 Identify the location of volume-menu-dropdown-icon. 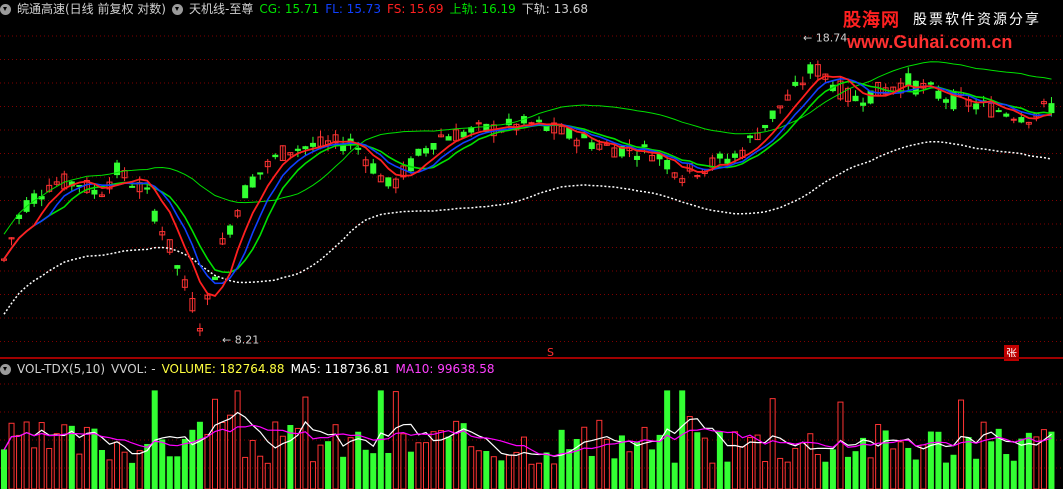
(5, 369).